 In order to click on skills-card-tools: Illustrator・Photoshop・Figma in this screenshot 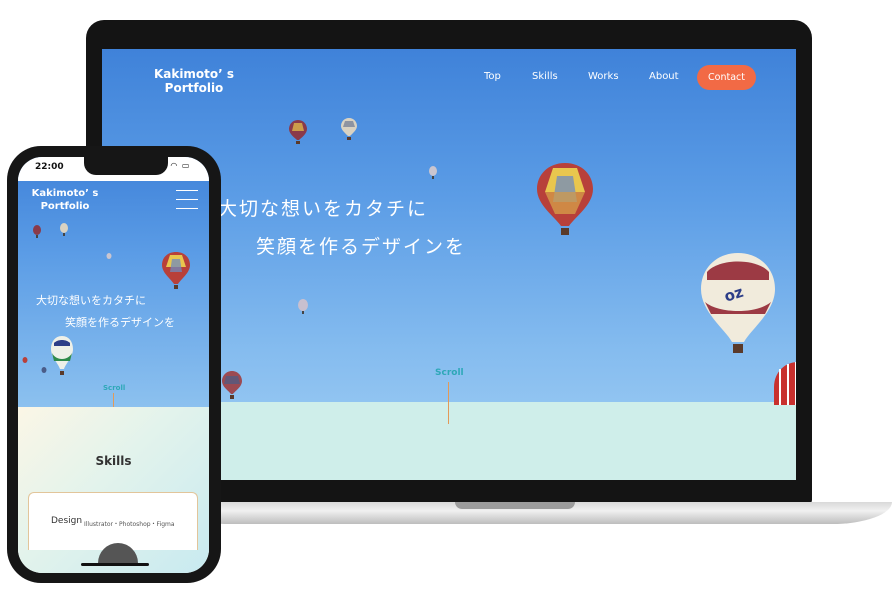, I will do `click(129, 524)`.